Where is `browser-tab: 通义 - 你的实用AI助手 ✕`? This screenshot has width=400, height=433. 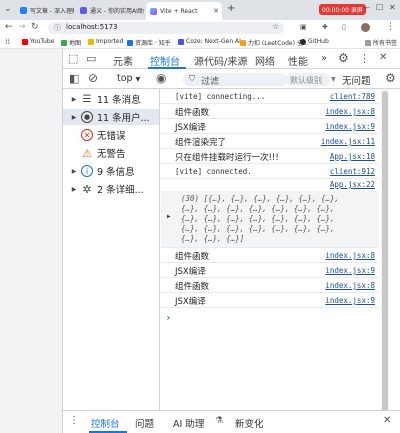 browser-tab: 通义 - 你的实用AI助手 ✕ is located at coordinates (110, 10).